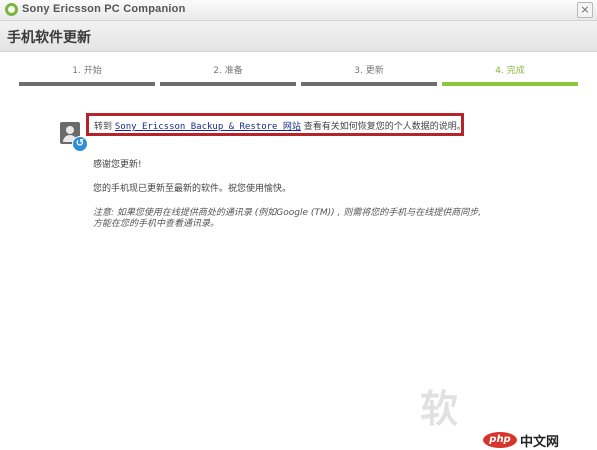  I want to click on app-logo-icon, so click(11, 9).